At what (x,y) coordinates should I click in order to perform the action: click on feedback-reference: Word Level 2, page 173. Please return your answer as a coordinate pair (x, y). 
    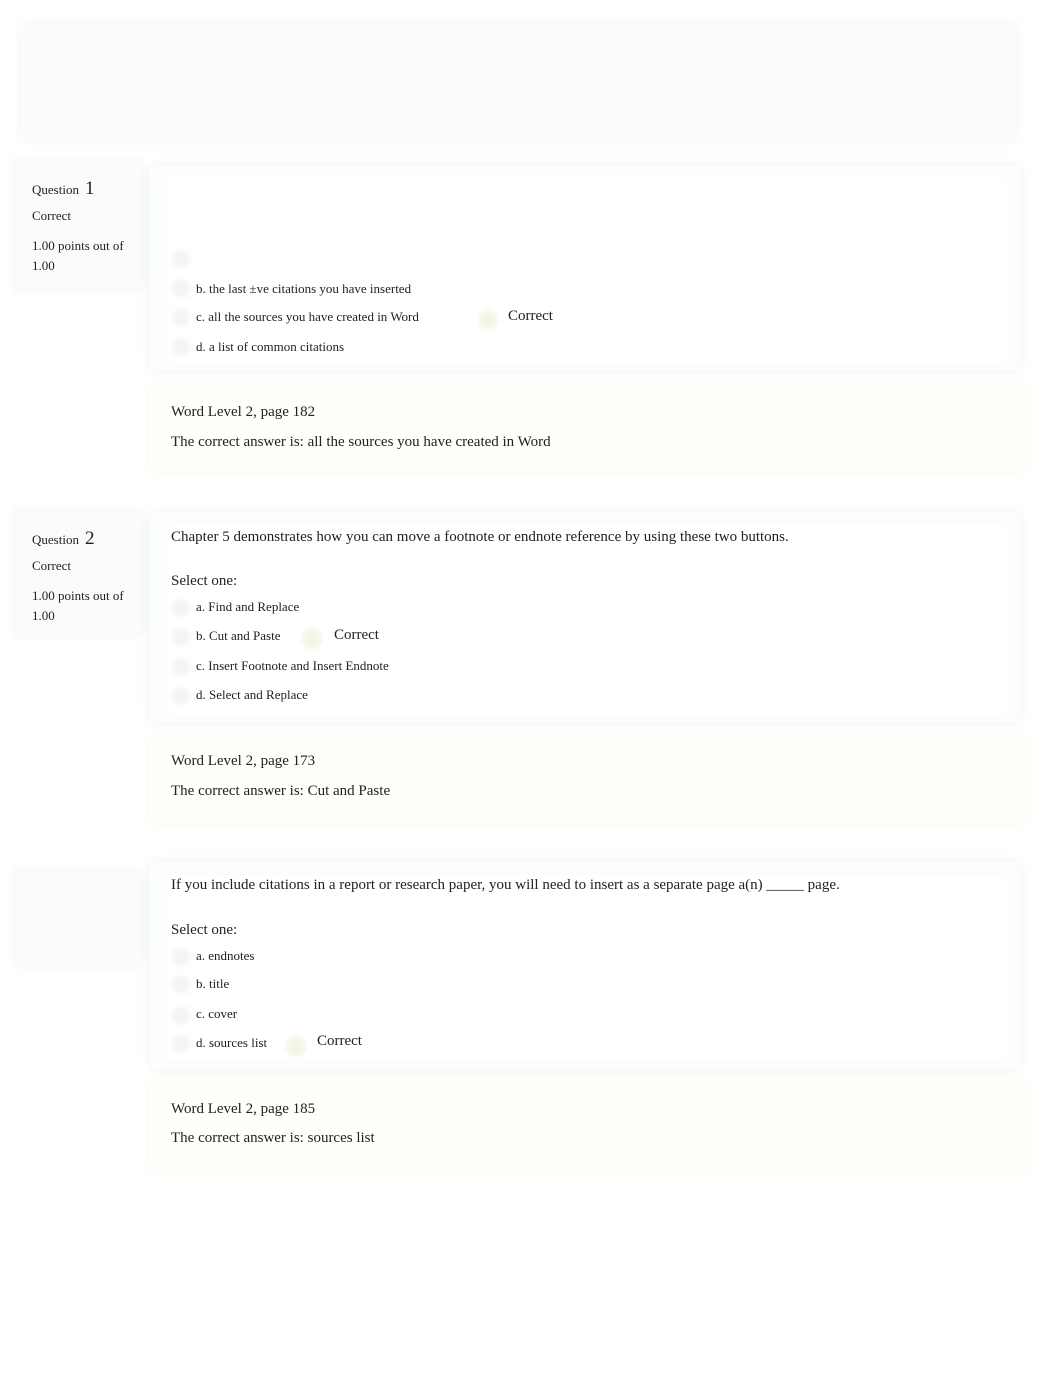
    Looking at the image, I should click on (243, 761).